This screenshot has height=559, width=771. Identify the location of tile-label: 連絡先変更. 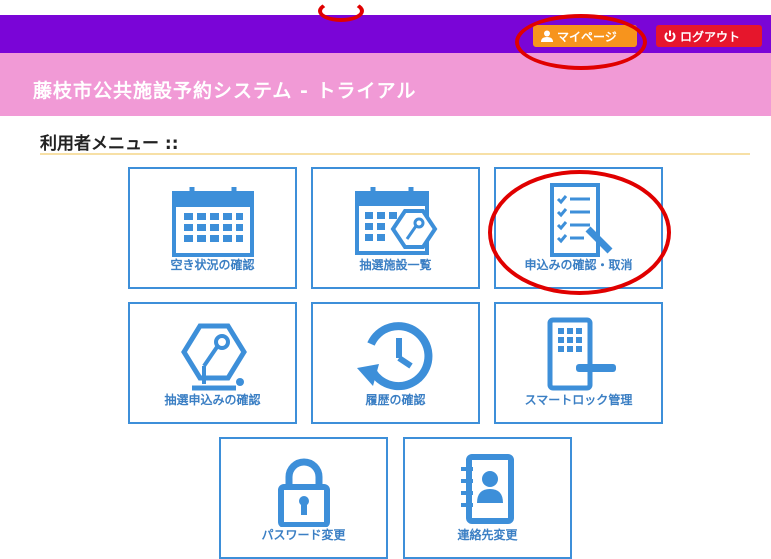
(487, 535).